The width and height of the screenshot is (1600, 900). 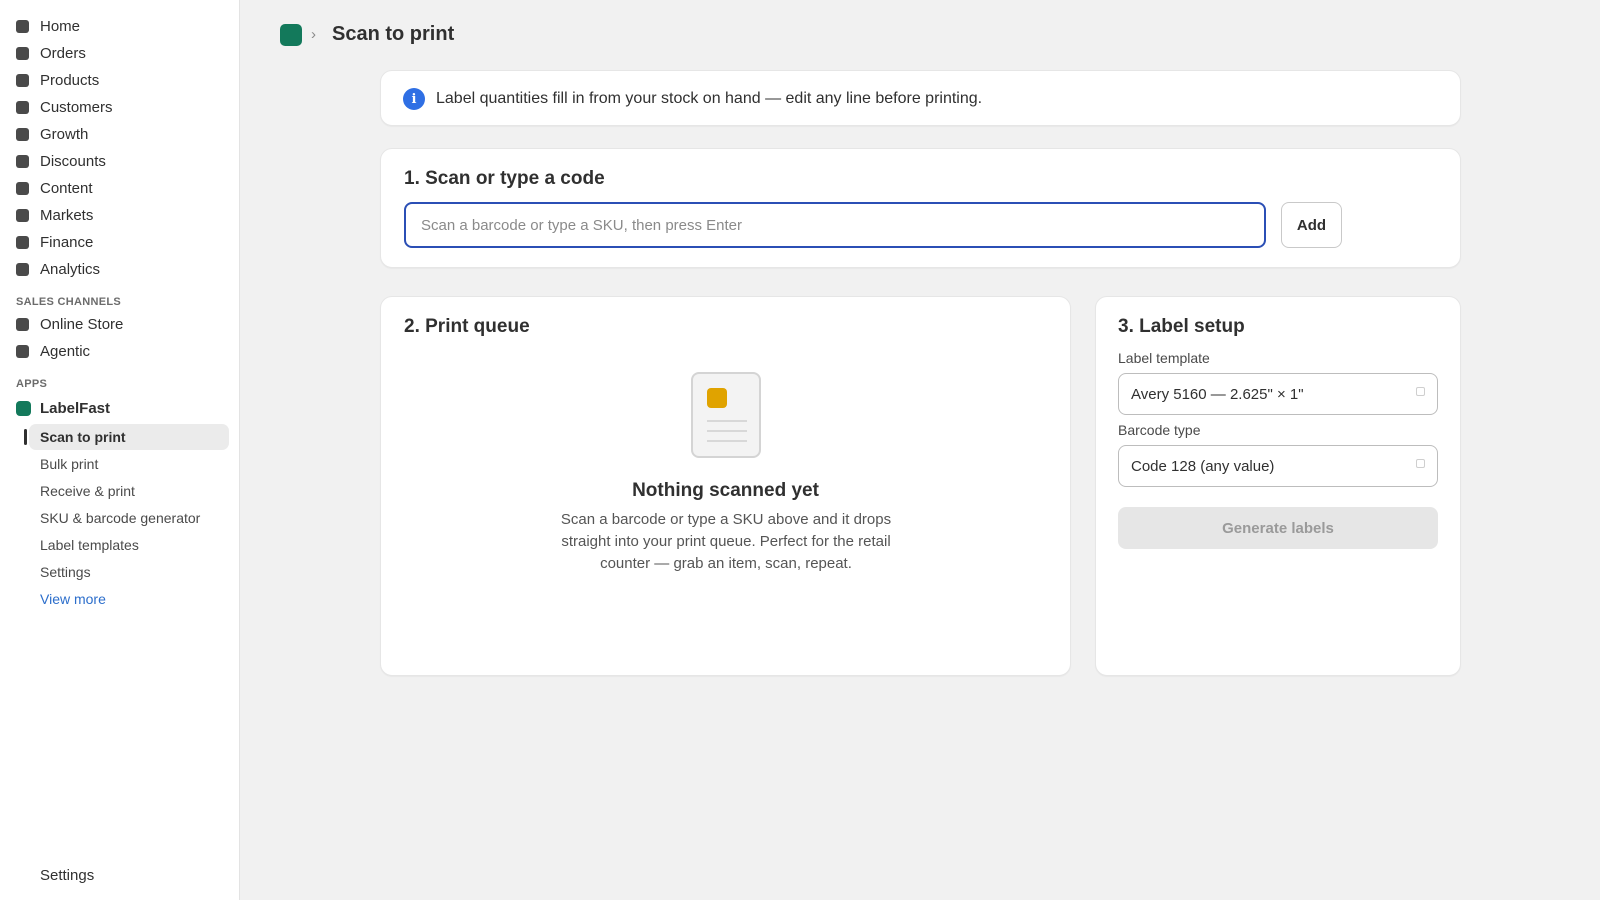 I want to click on scan-card: 1. Scan or type a code Add, so click(x=920, y=208).